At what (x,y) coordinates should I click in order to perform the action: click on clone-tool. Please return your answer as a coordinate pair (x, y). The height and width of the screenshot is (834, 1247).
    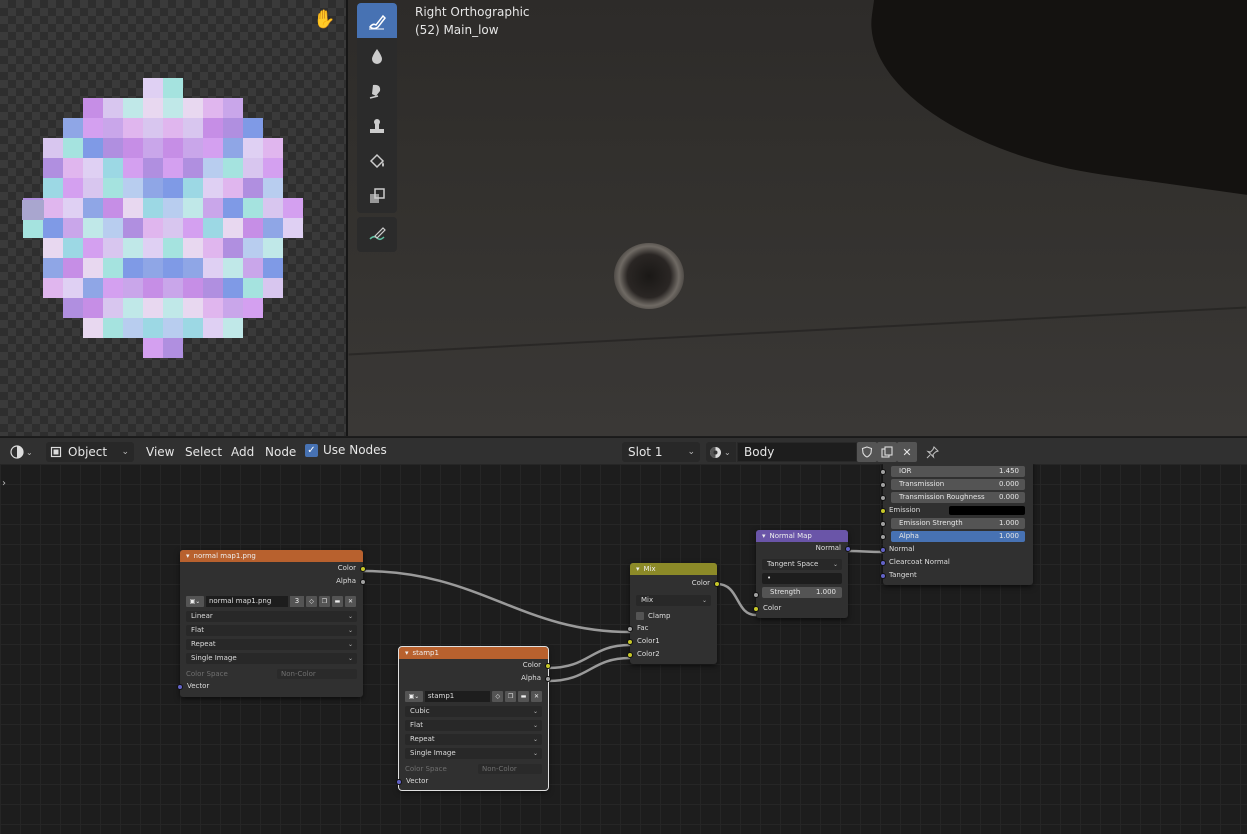
    Looking at the image, I should click on (377, 125).